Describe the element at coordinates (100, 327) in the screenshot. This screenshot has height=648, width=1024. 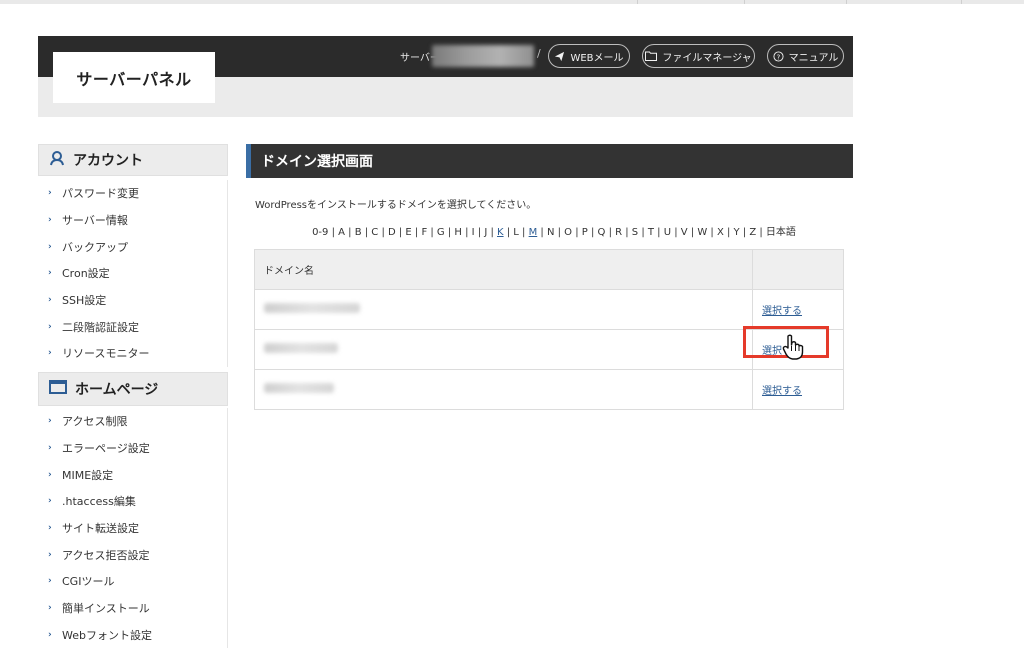
I see `sidebar-item-label: 二段階認証設定` at that location.